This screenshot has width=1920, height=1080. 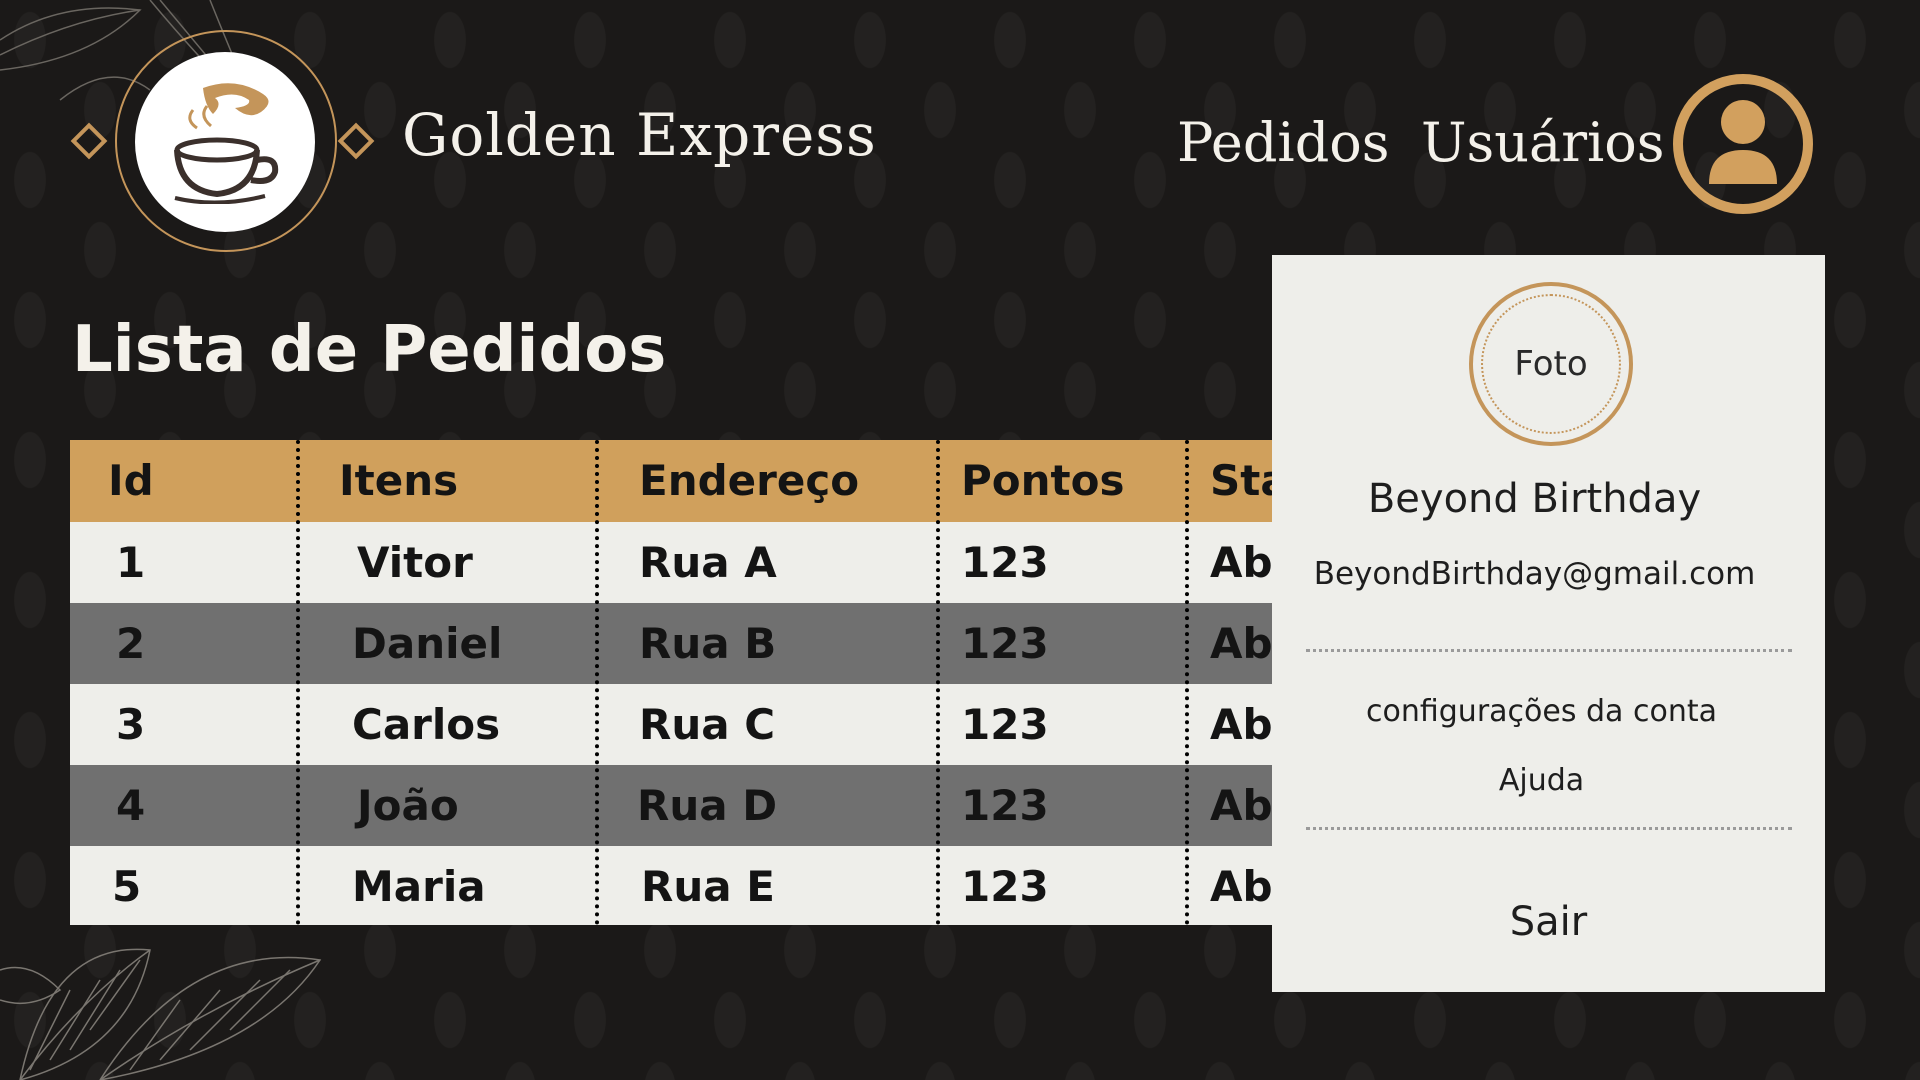 I want to click on cell-endereco: Rua A, so click(x=708, y=562).